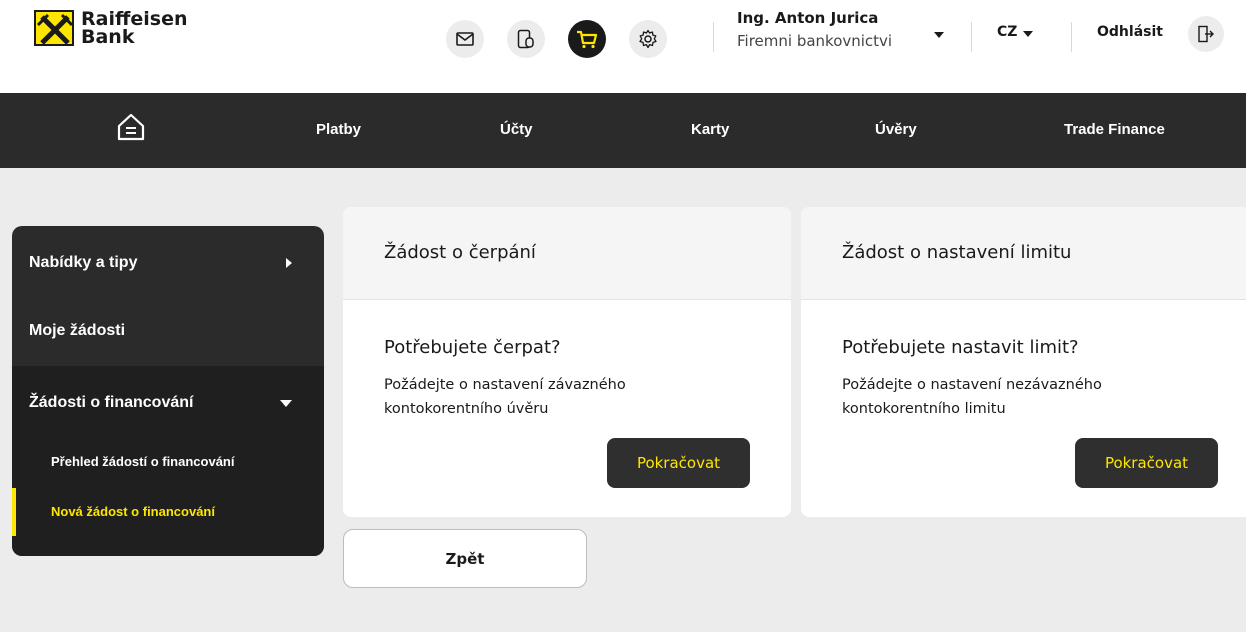 Image resolution: width=1246 pixels, height=632 pixels. Describe the element at coordinates (111, 402) in the screenshot. I see `sidebar-item-label: Žádosti o financování` at that location.